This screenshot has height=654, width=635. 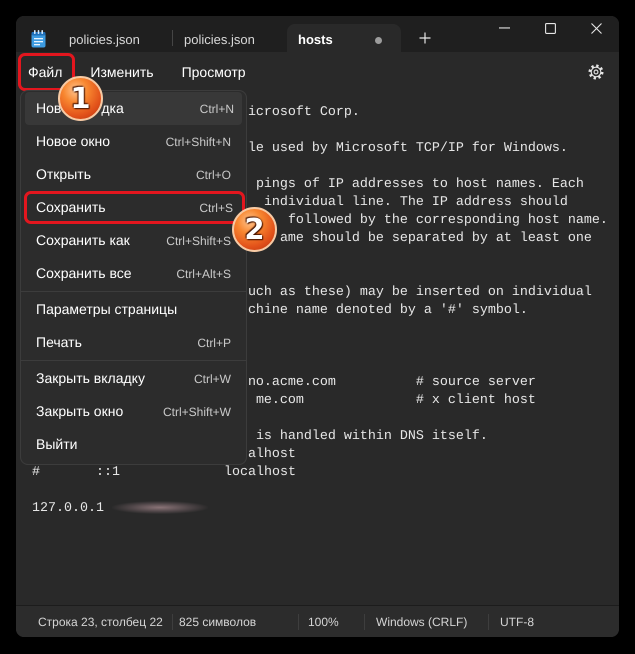 I want to click on editor-text: ::1, so click(x=108, y=473).